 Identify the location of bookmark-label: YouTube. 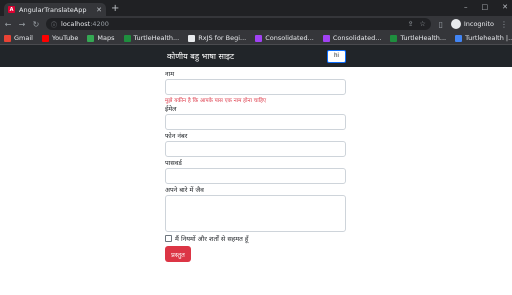
(65, 38).